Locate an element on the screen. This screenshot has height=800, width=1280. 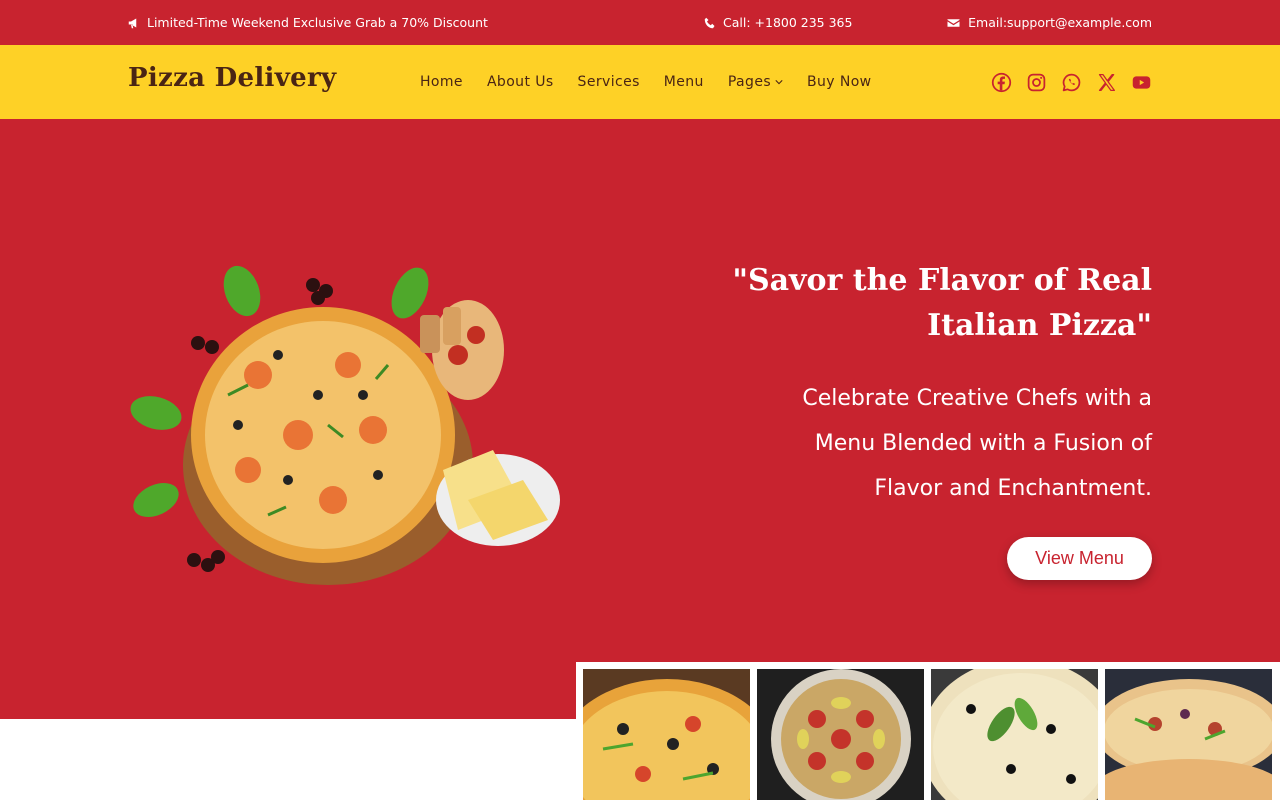
youtube-icon is located at coordinates (1141, 82).